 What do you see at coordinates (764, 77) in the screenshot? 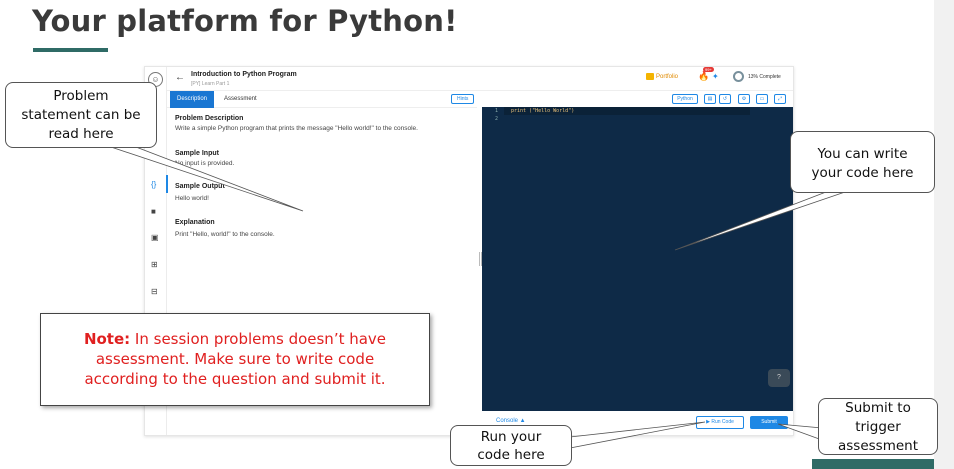
I see `progress-label: 13% Complete` at bounding box center [764, 77].